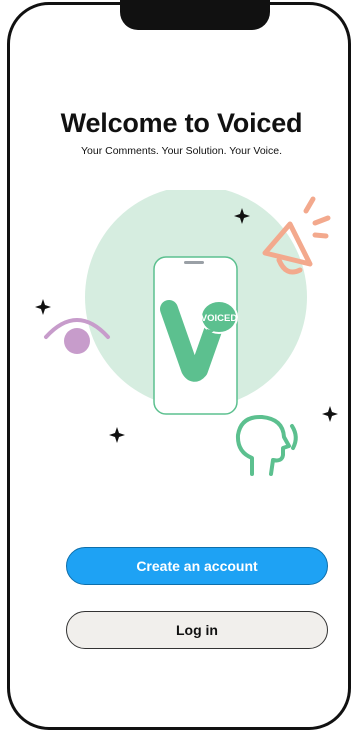  What do you see at coordinates (266, 445) in the screenshot?
I see `speaking-head-icon` at bounding box center [266, 445].